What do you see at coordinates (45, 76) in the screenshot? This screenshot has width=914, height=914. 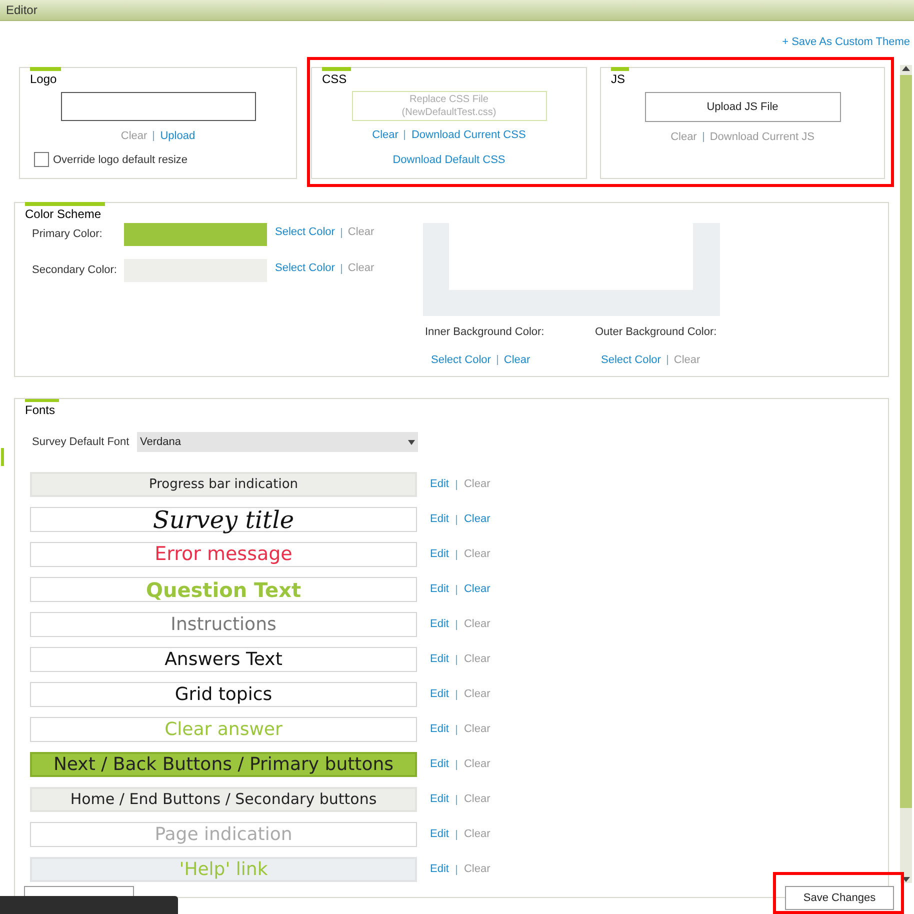 I see `panel-title: Logo` at bounding box center [45, 76].